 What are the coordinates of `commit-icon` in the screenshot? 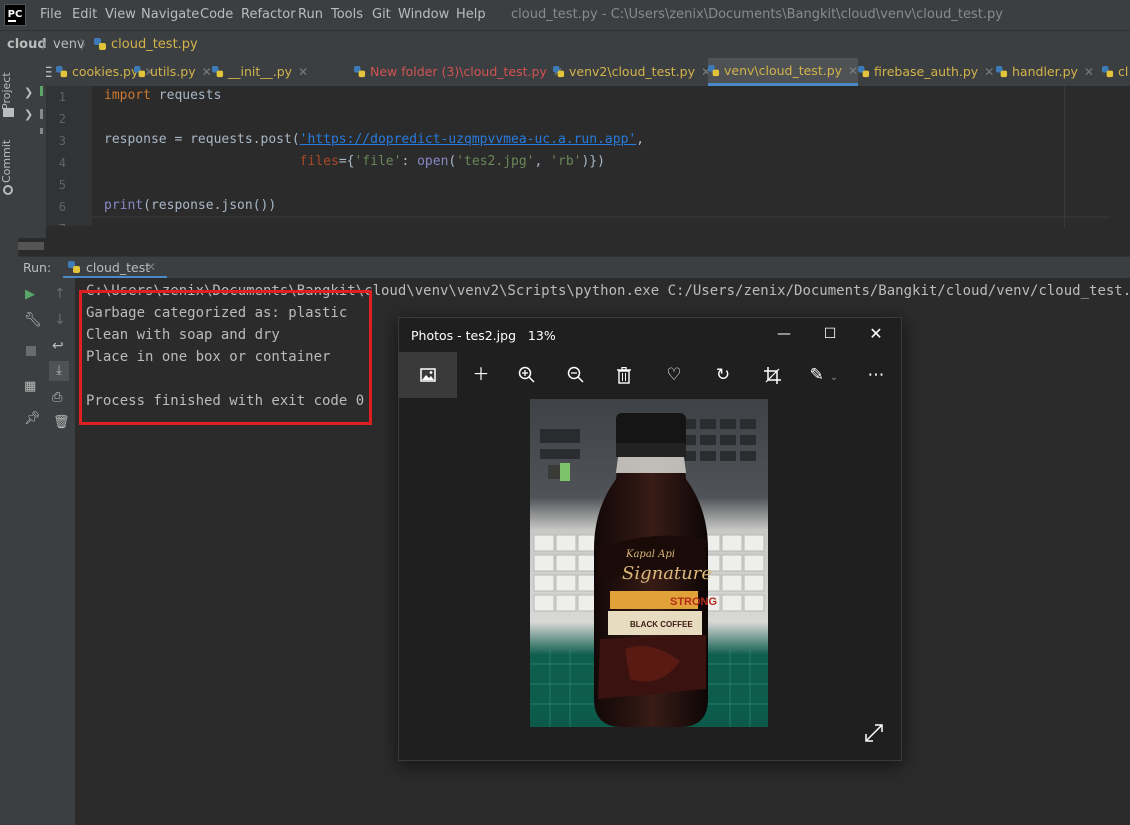 It's located at (8, 190).